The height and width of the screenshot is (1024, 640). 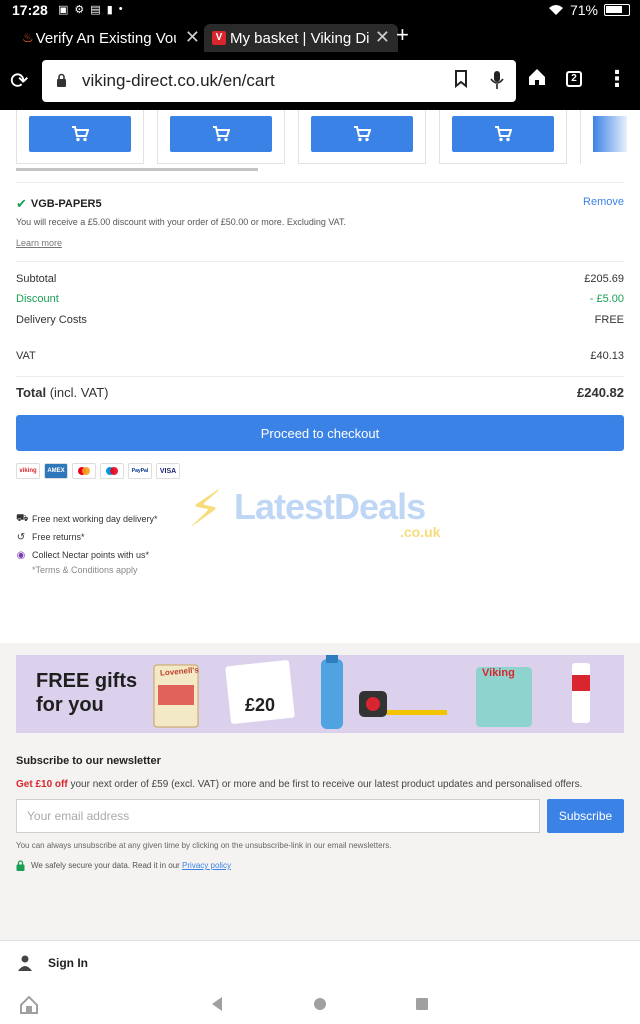 I want to click on url-text: viking-direct.co.uk/en/cart, so click(x=178, y=81).